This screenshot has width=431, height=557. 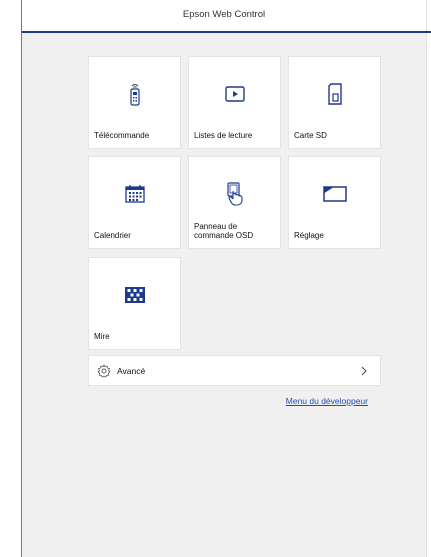 I want to click on tile-sd-card: Carte SD, so click(x=334, y=102).